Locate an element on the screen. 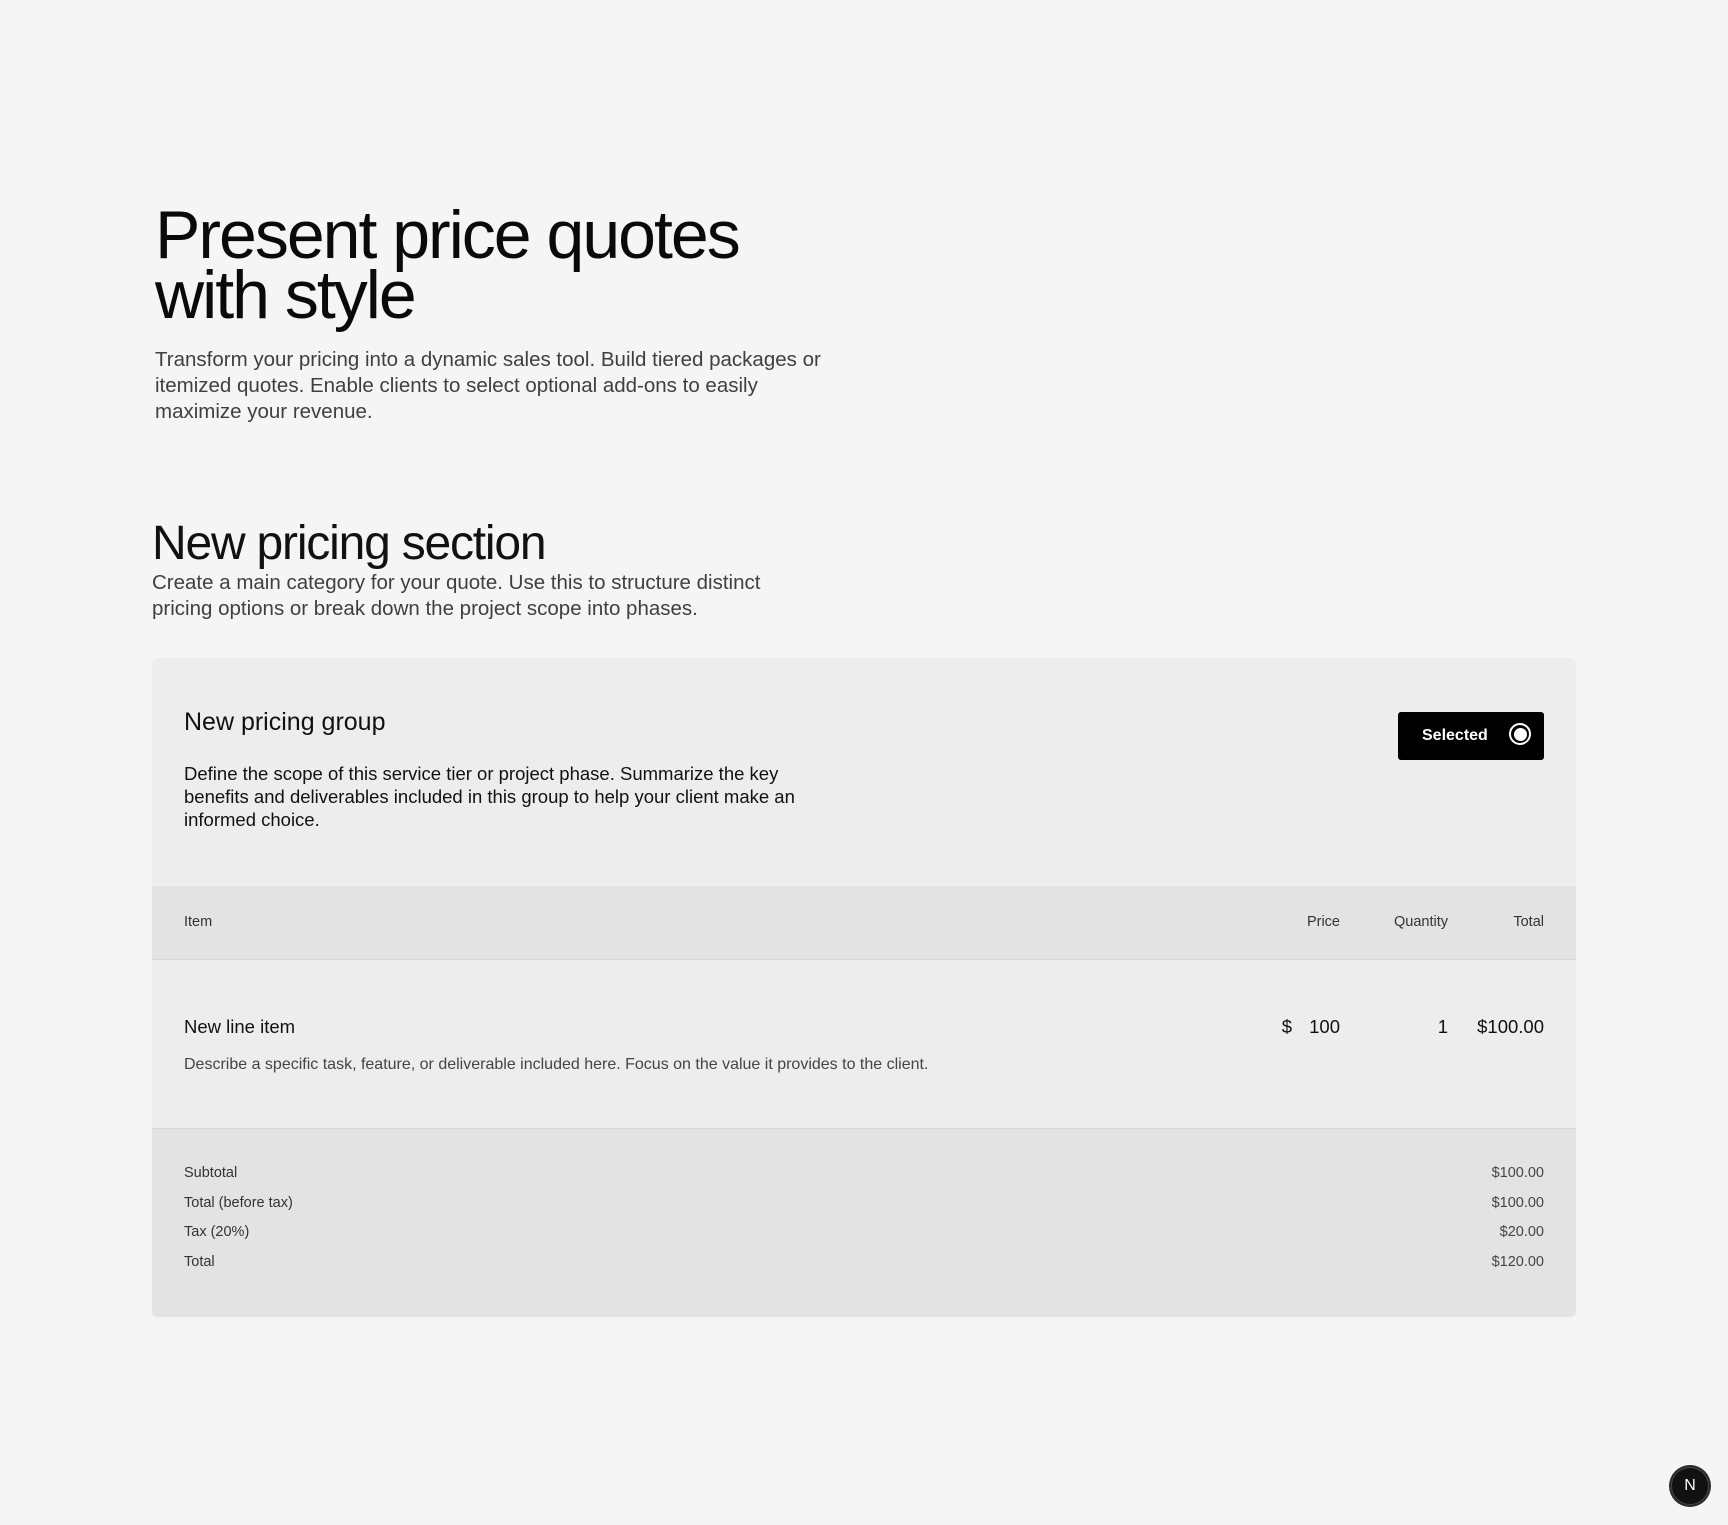 This screenshot has height=1525, width=1728. line-item-price: $ is located at coordinates (1311, 1027).